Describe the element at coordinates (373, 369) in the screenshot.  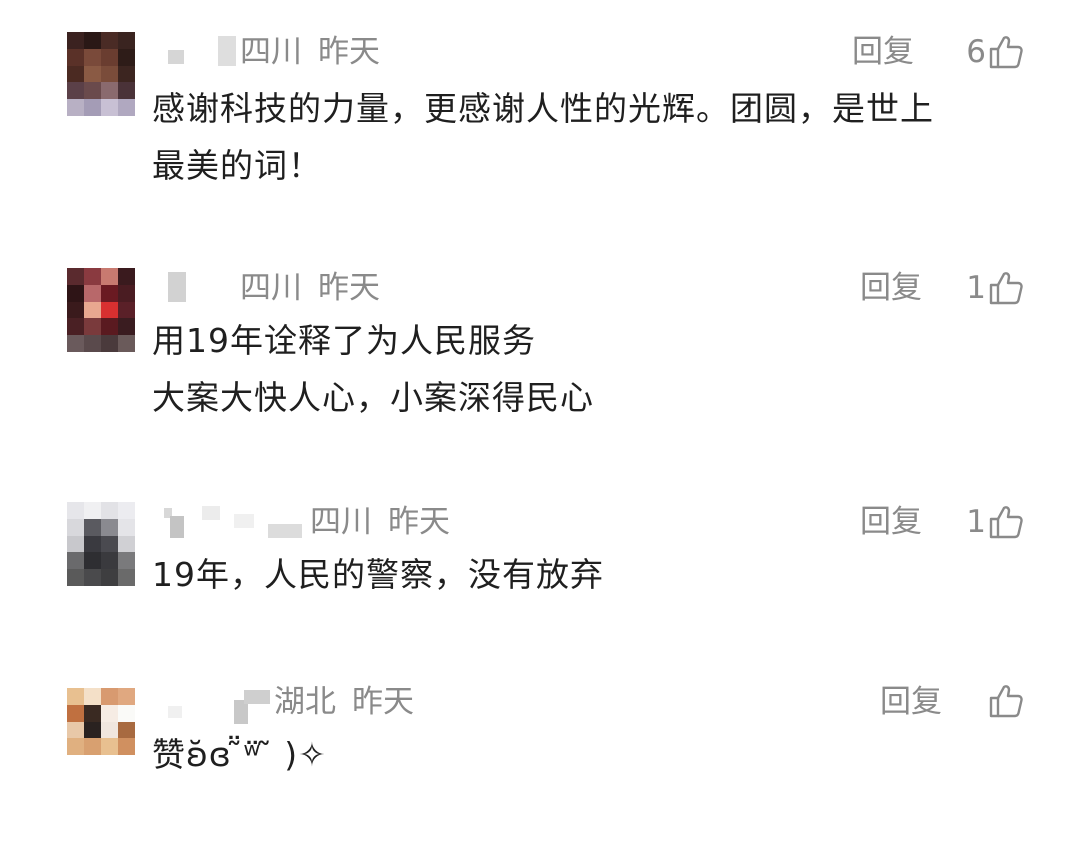
I see `comment-text: 用19年诠释了为人民服务 大案大快人心，小案深得民心` at that location.